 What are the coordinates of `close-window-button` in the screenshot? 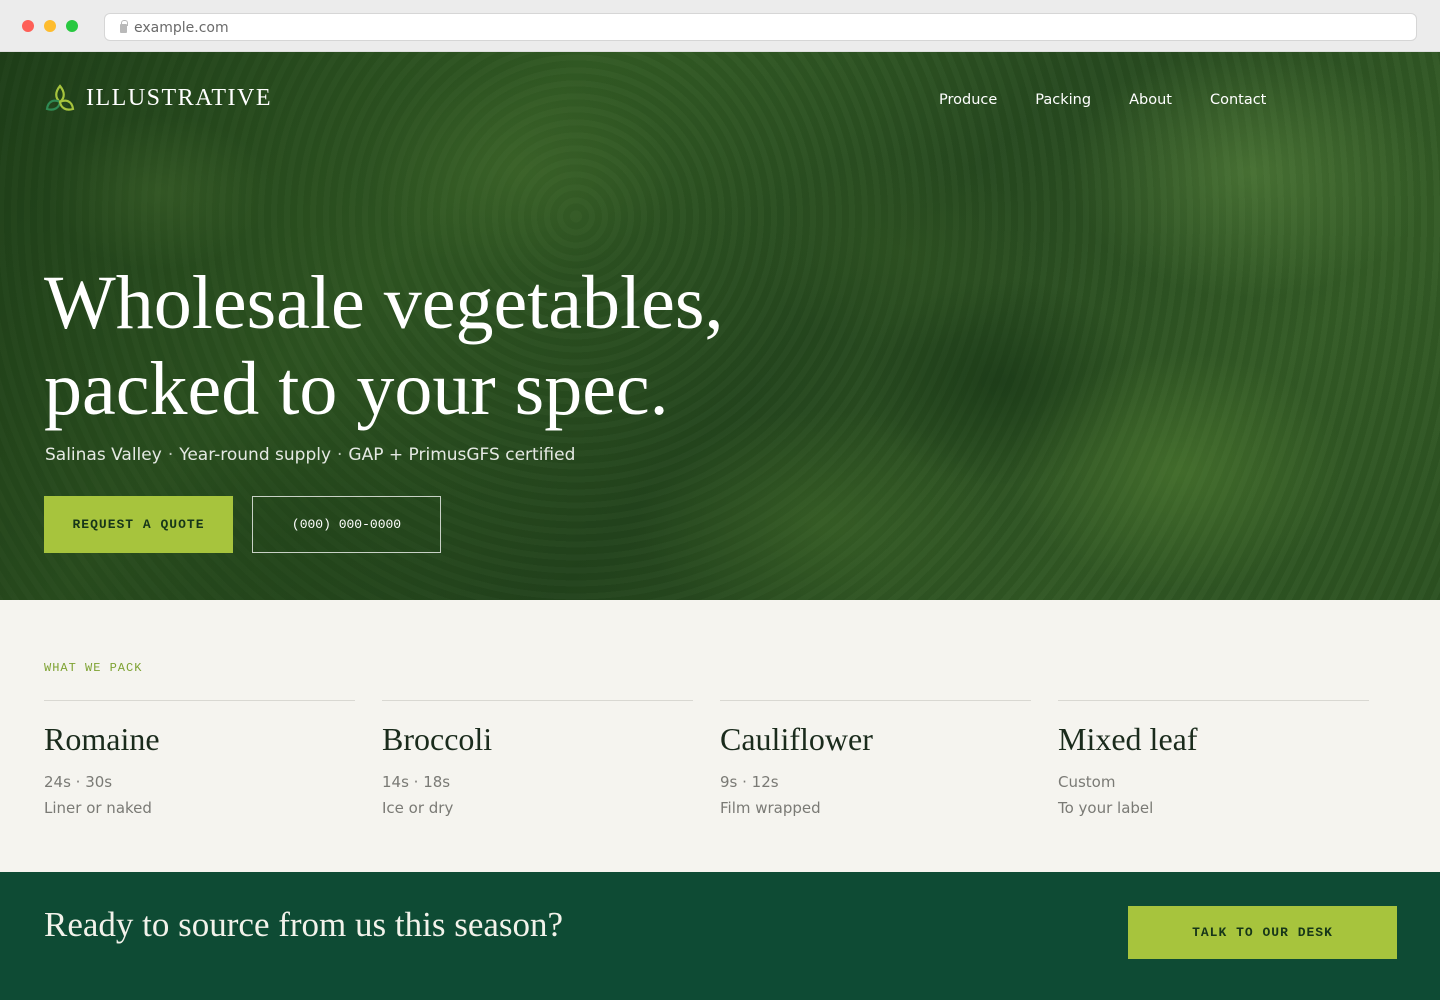 It's located at (28, 26).